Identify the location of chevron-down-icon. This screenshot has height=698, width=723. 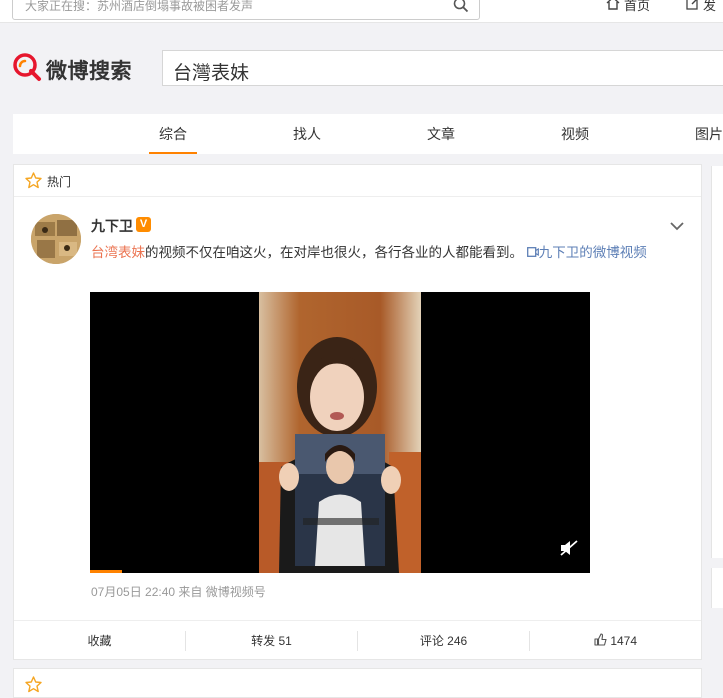
(677, 227).